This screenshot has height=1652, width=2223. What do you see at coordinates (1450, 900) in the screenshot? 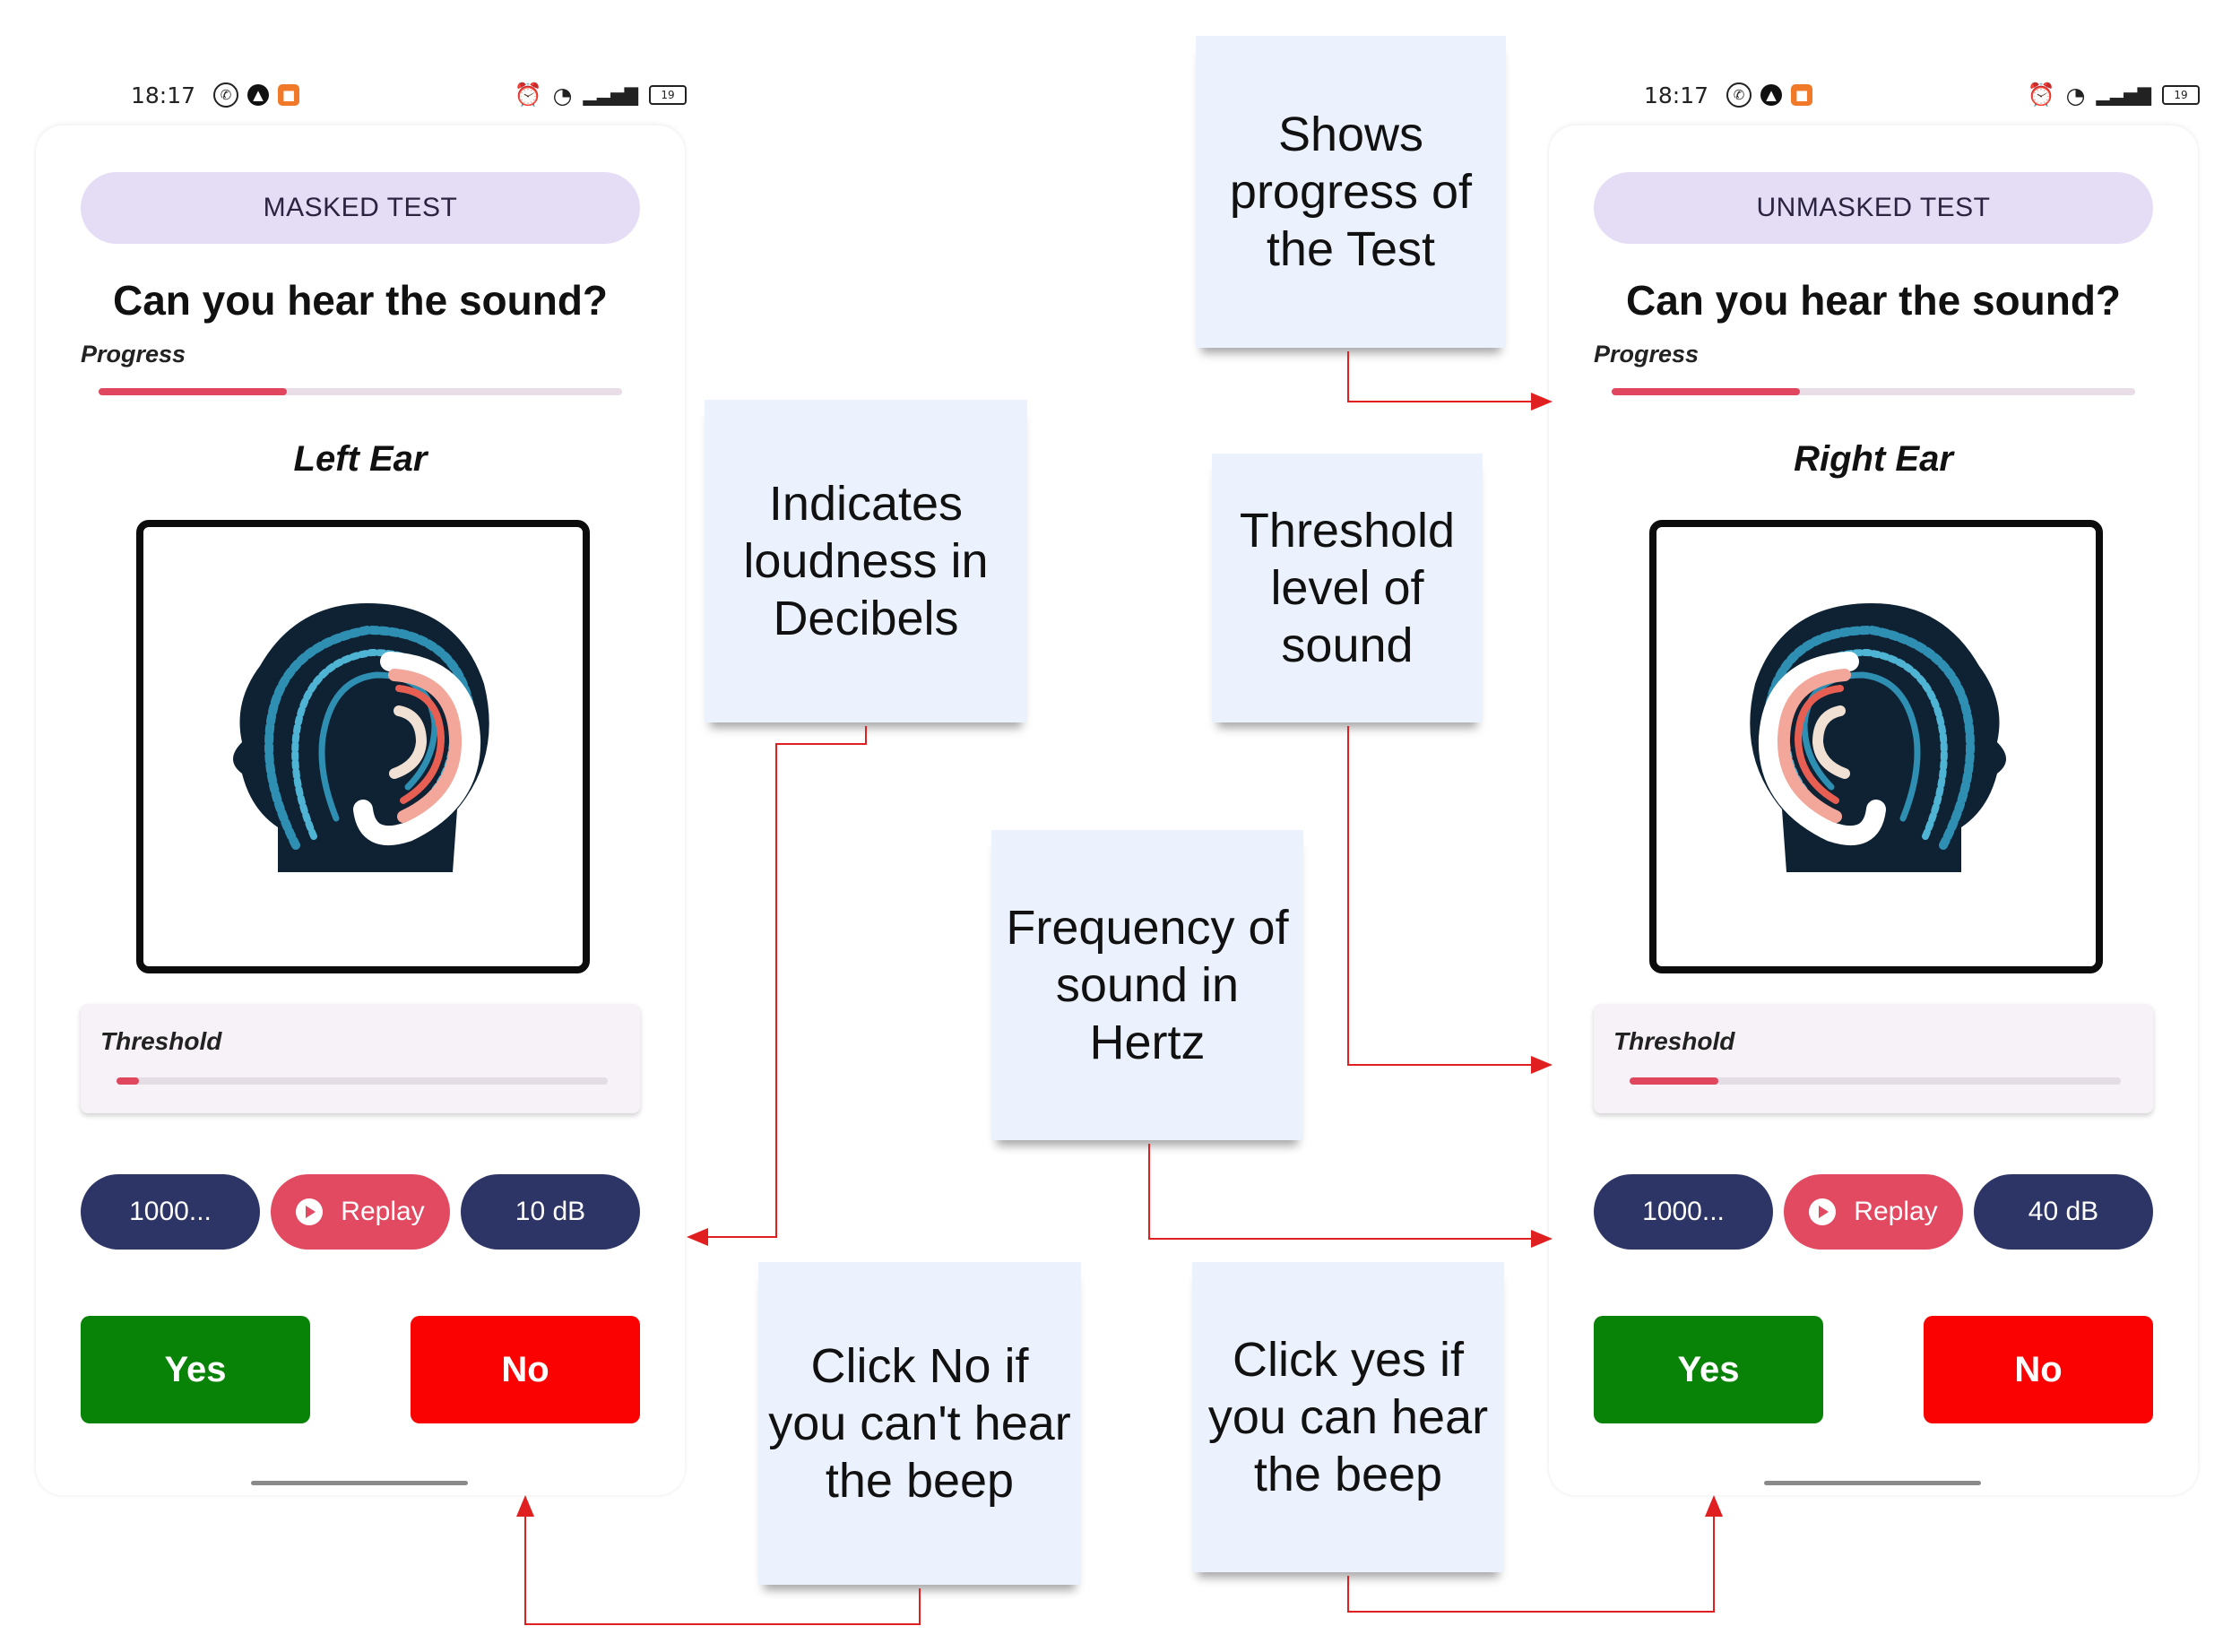
I see `arrow-threshold` at bounding box center [1450, 900].